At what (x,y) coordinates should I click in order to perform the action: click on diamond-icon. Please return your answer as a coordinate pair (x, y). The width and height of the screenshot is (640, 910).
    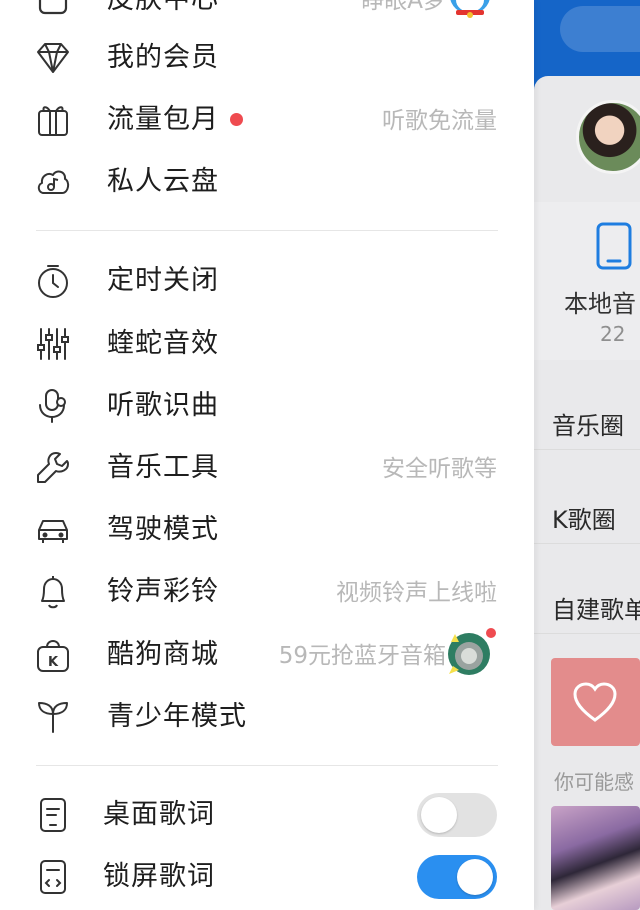
    Looking at the image, I should click on (53, 58).